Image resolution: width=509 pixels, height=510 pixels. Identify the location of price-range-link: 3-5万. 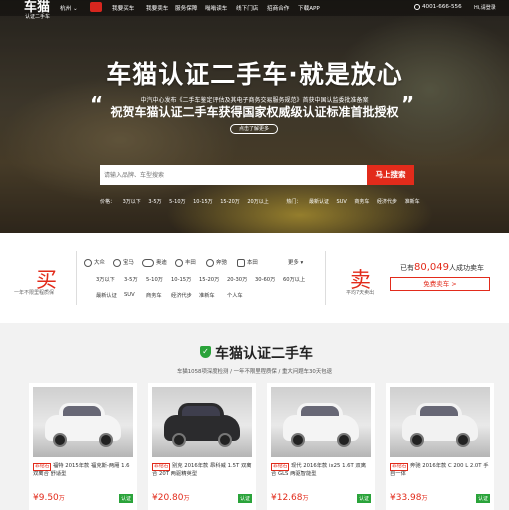
(131, 279).